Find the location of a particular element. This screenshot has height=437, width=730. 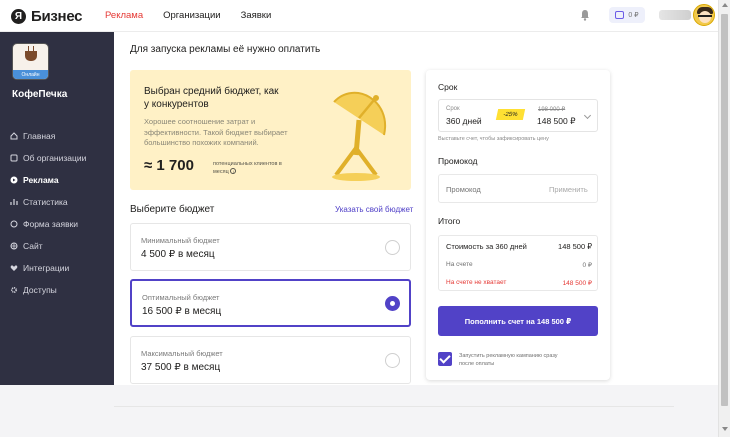

wallet-button: 0 ₽ is located at coordinates (627, 15).